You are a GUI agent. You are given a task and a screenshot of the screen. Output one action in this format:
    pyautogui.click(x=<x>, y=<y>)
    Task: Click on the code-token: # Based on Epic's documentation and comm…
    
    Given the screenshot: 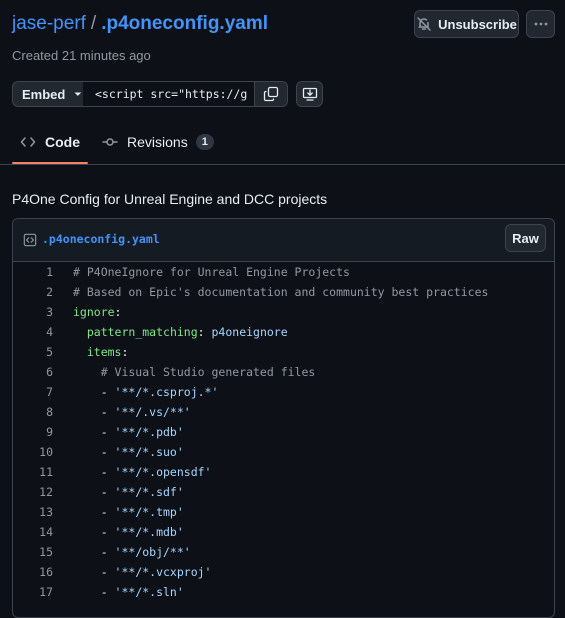 What is the action you would take?
    pyautogui.click(x=281, y=292)
    